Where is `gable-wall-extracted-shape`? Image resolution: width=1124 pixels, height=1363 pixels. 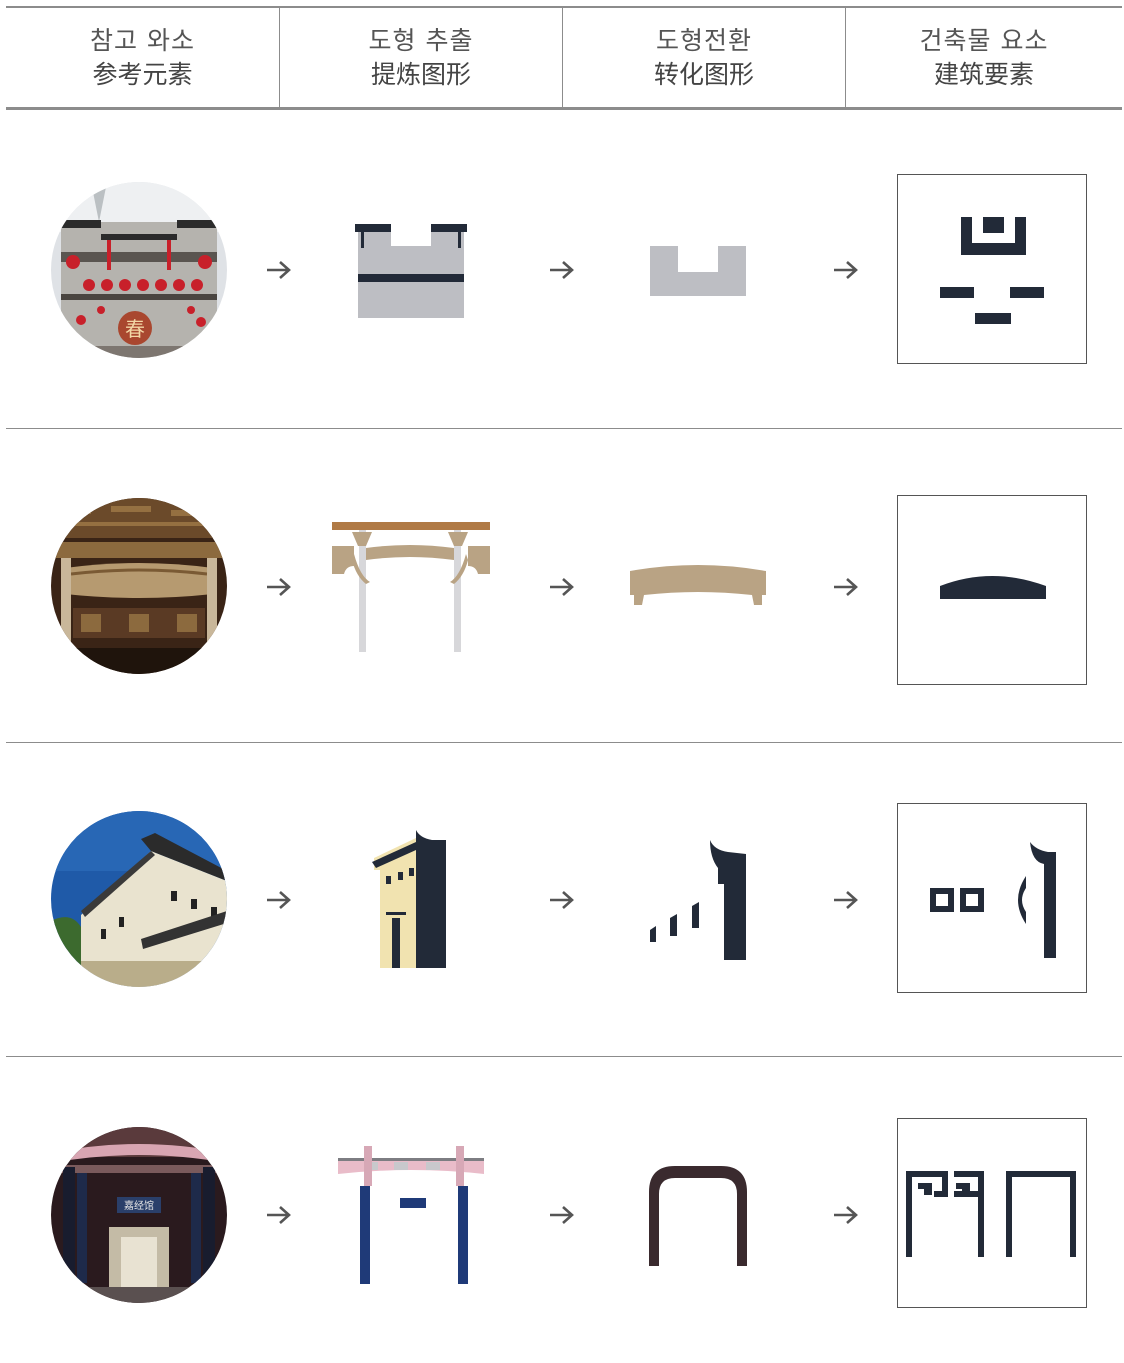 gable-wall-extracted-shape is located at coordinates (411, 270).